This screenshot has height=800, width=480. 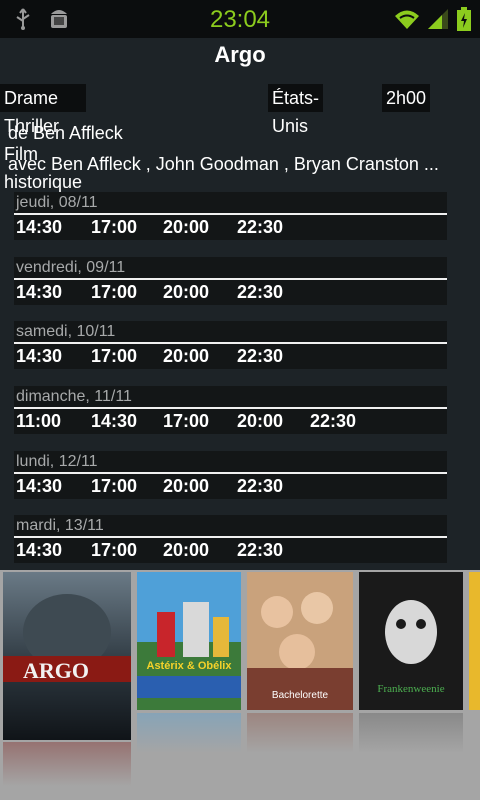 I want to click on asterix-poster: Astérix & Obélix, so click(x=189, y=641).